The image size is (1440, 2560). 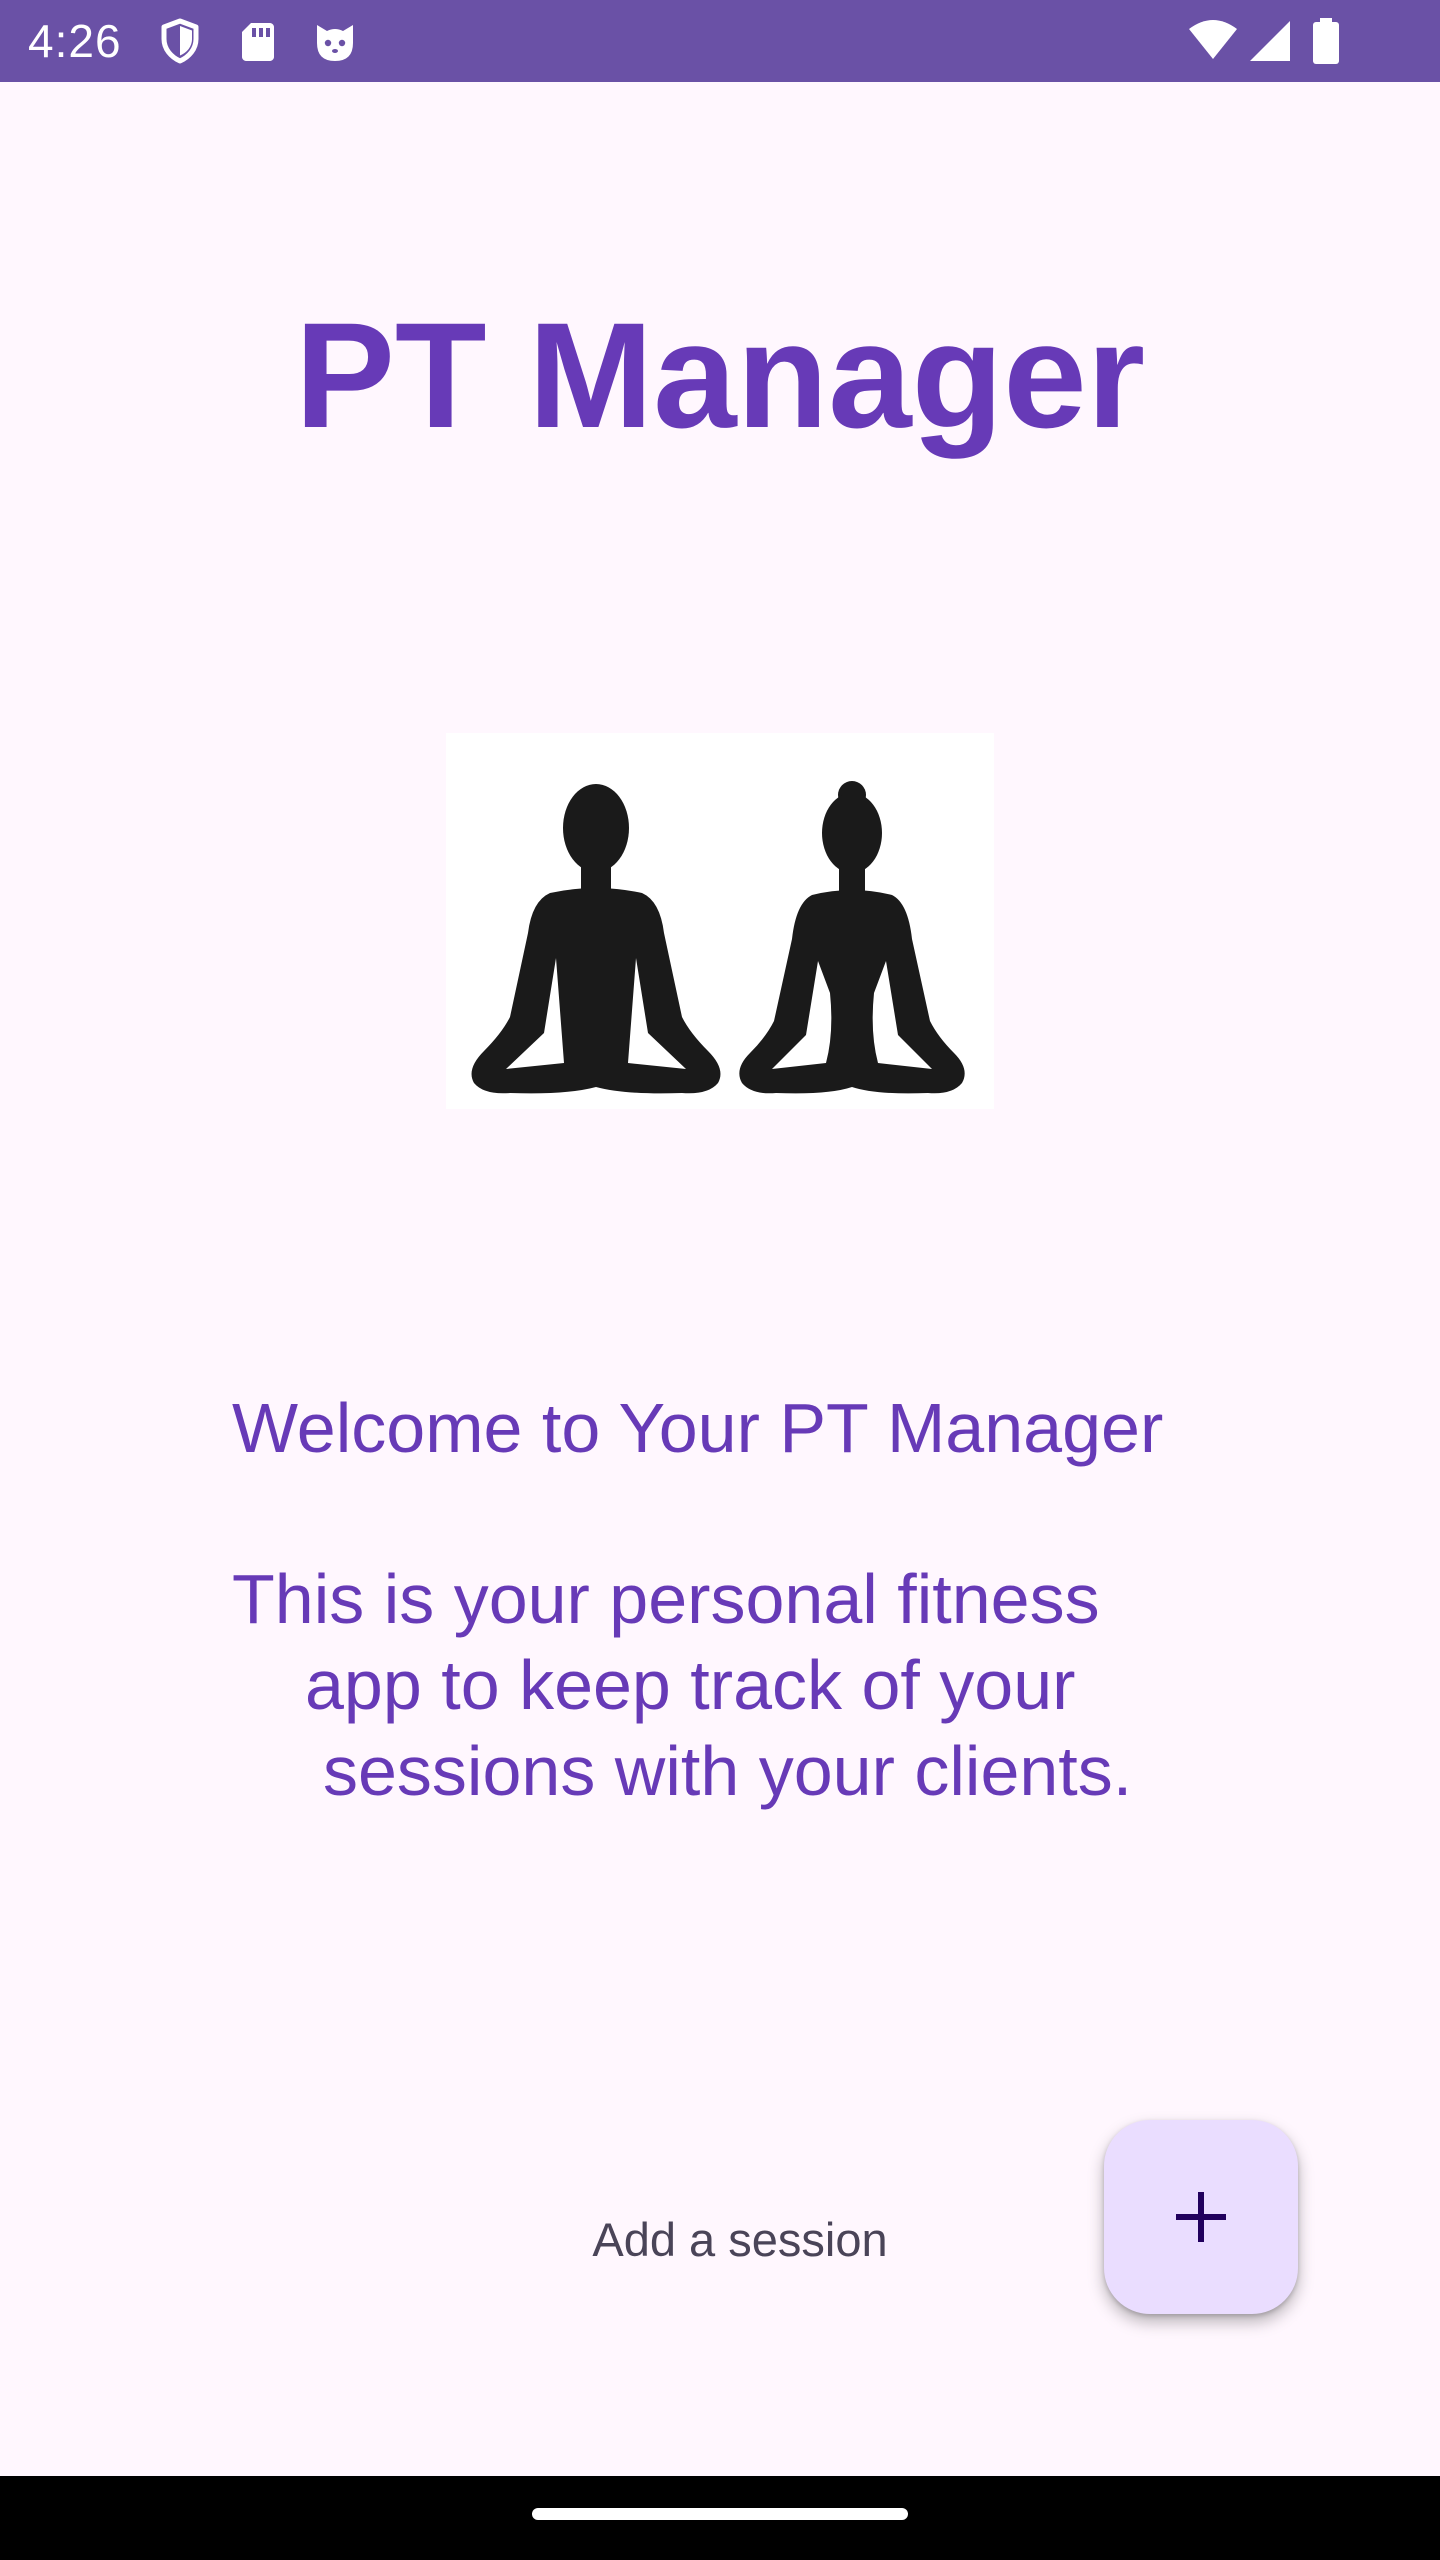 I want to click on battery-icon, so click(x=1326, y=41).